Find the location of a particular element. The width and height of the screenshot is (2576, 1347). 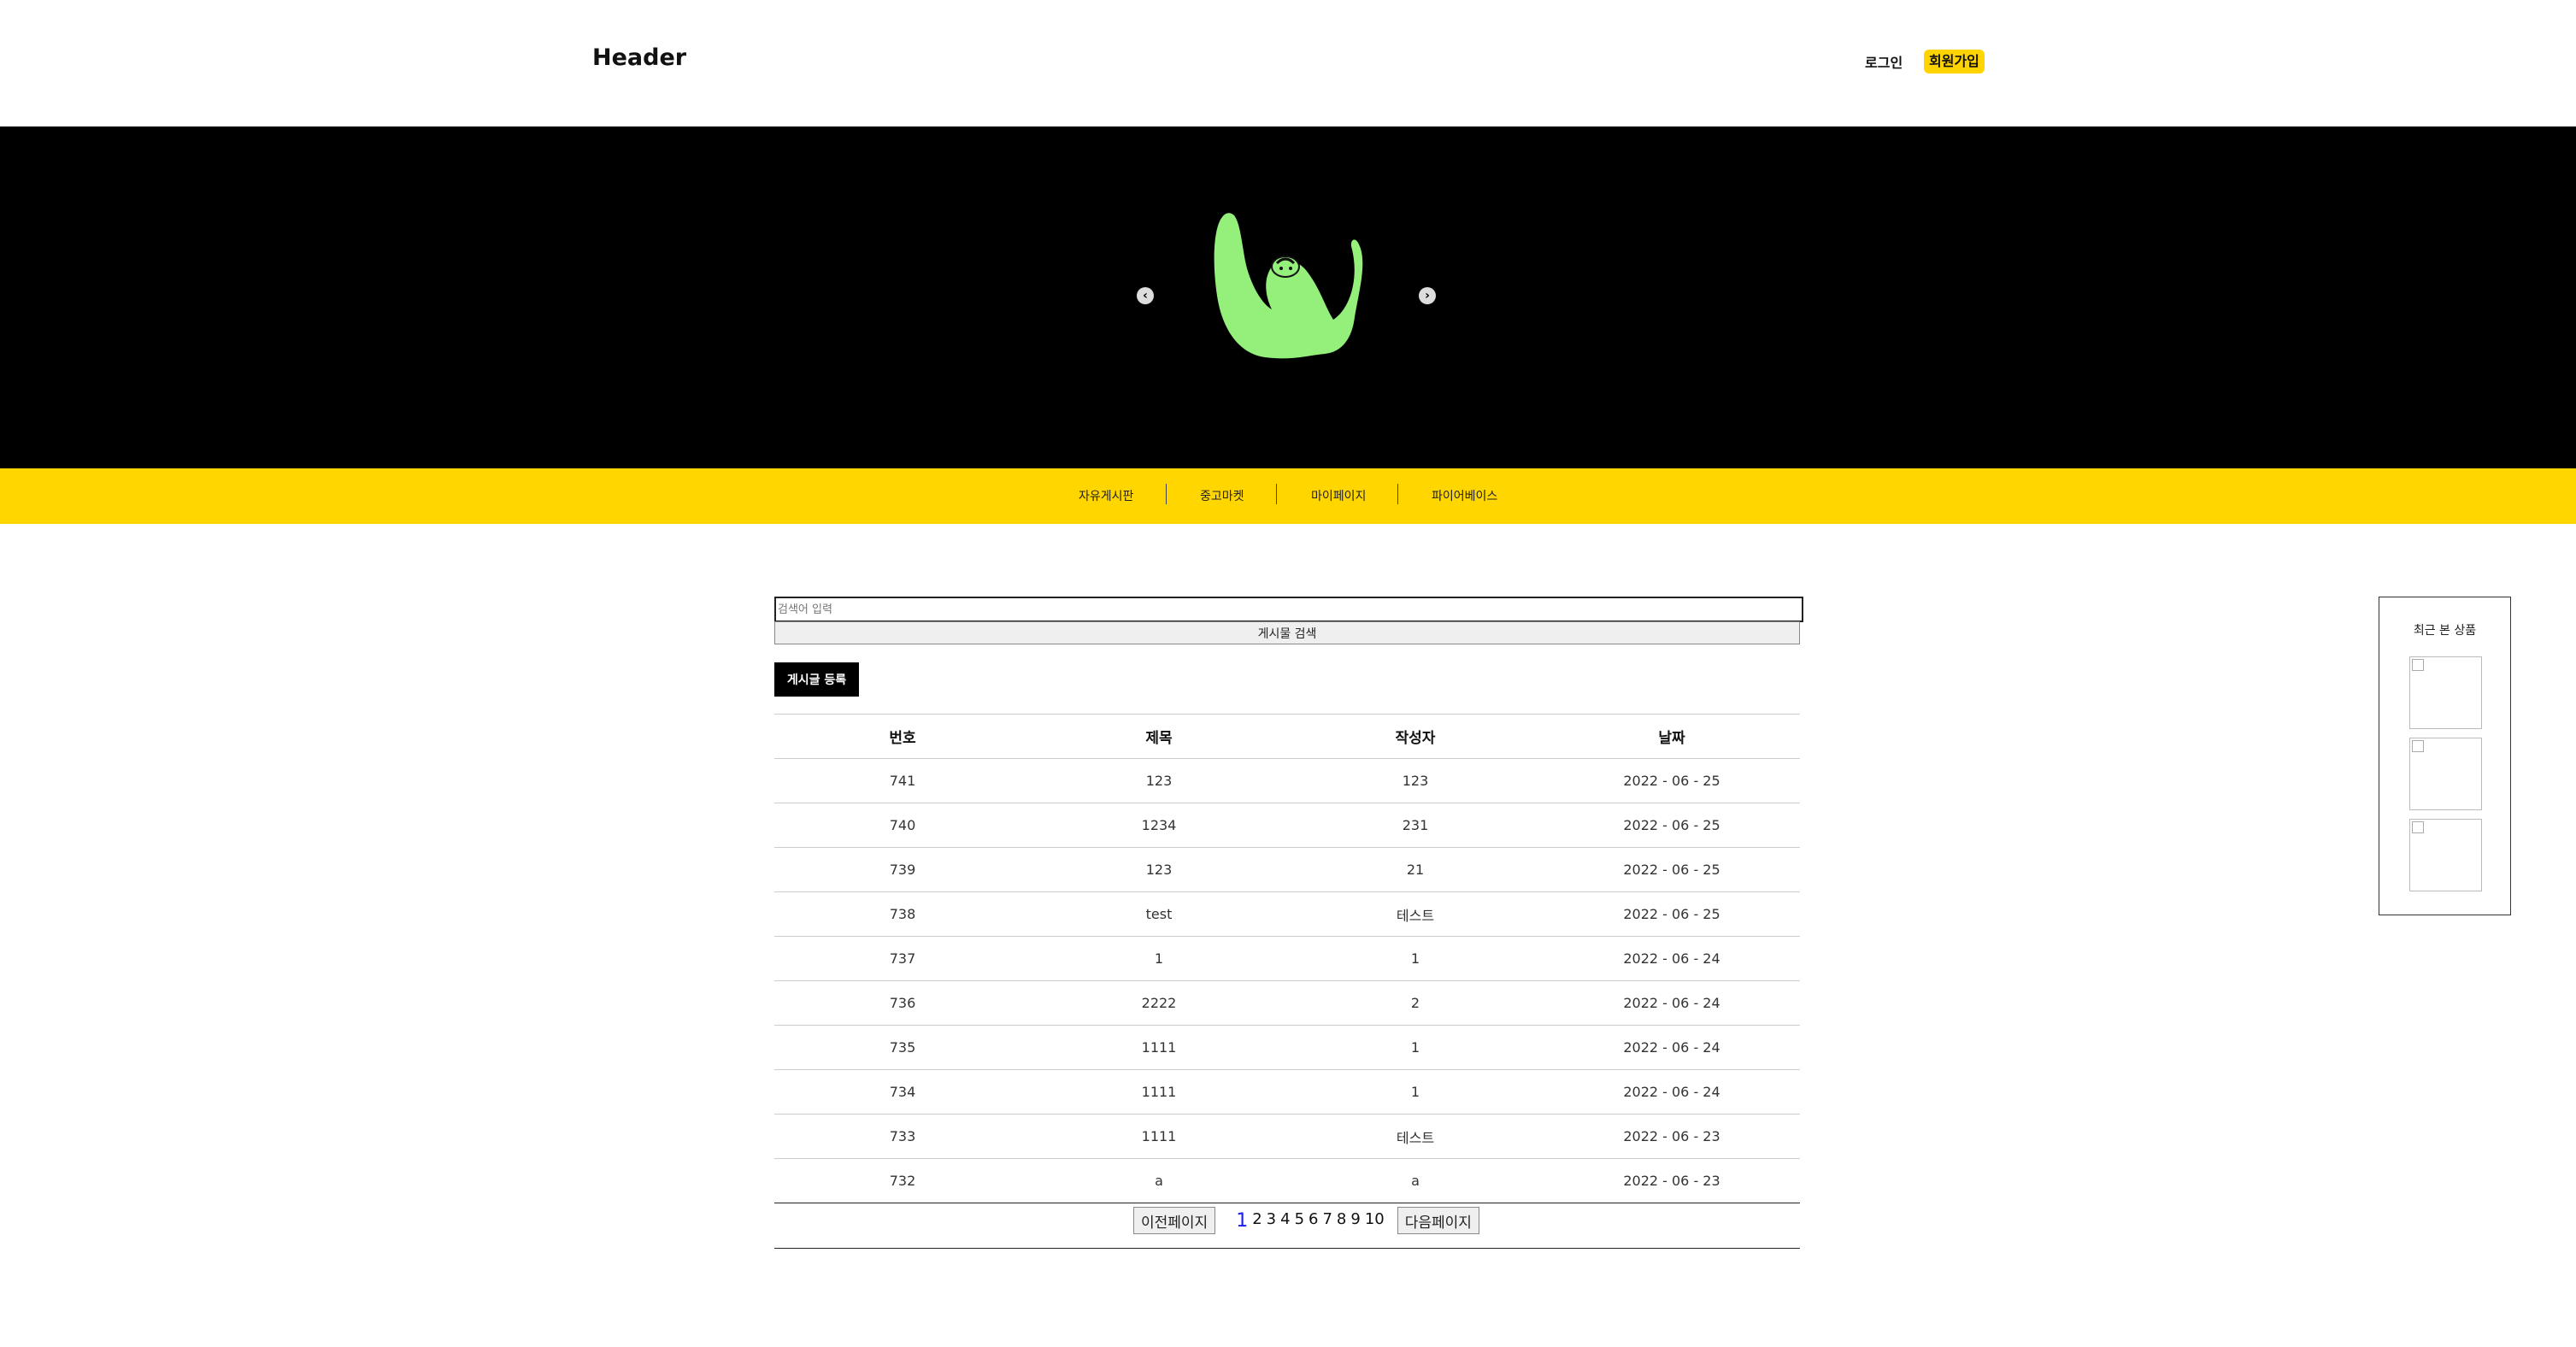

cell-number: 740 is located at coordinates (902, 825).